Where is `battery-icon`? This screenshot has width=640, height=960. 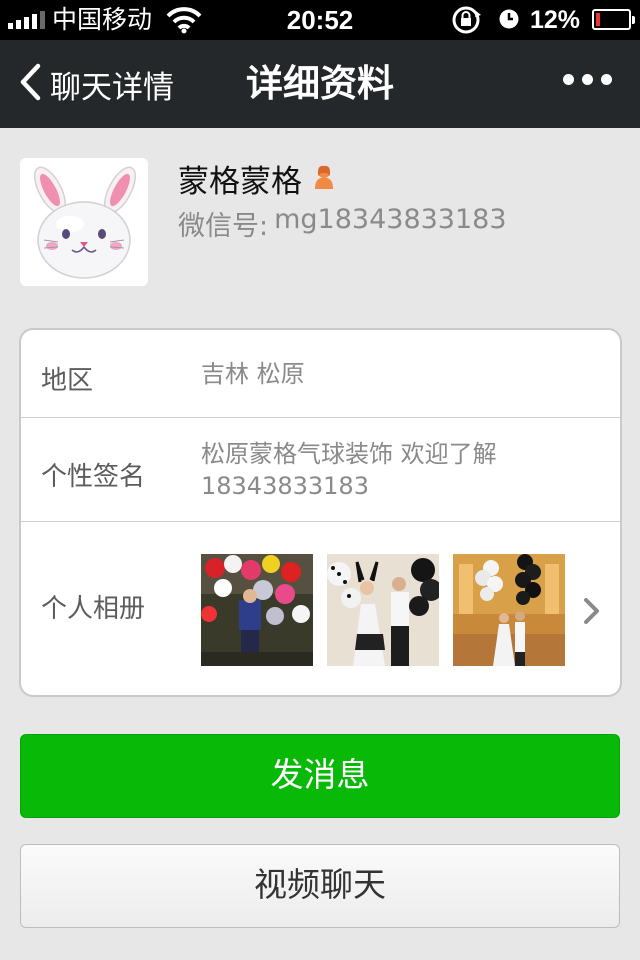 battery-icon is located at coordinates (613, 19).